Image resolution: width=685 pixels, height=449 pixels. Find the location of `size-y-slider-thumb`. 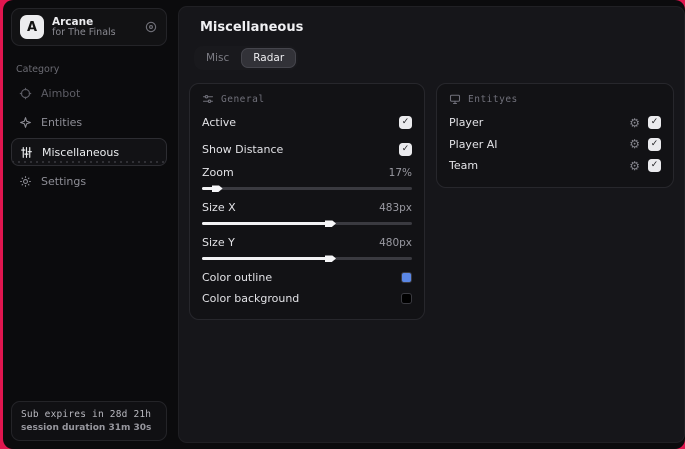

size-y-slider-thumb is located at coordinates (330, 258).